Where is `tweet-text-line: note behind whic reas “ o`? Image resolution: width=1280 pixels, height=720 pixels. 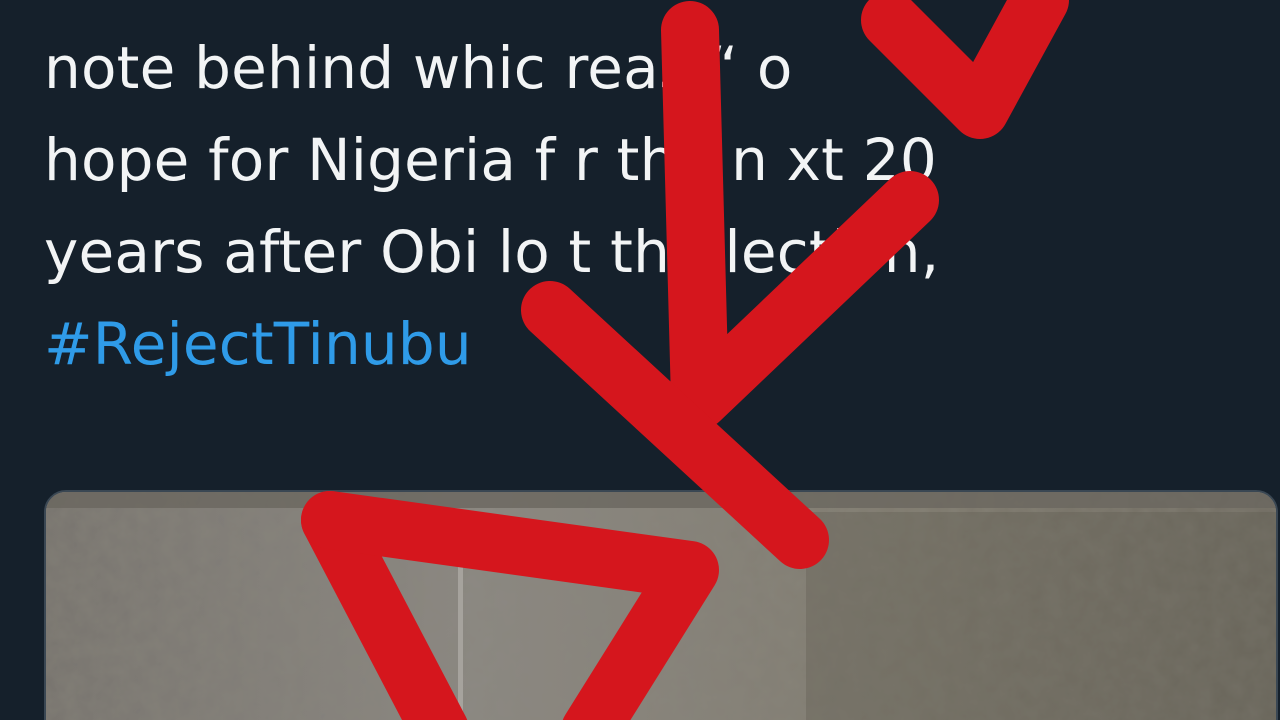
tweet-text-line: note behind whic reas “ o is located at coordinates (418, 68).